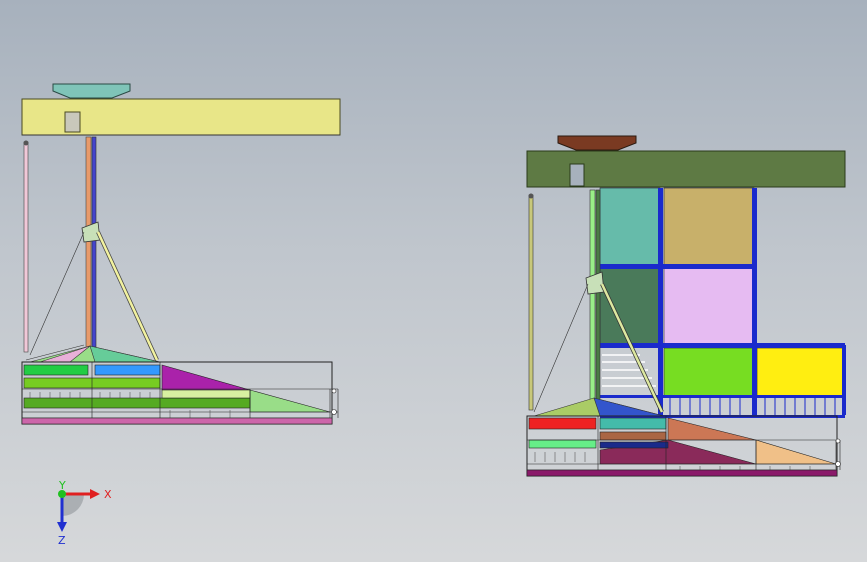 This screenshot has height=562, width=867. I want to click on right-beam-notch, so click(577, 175).